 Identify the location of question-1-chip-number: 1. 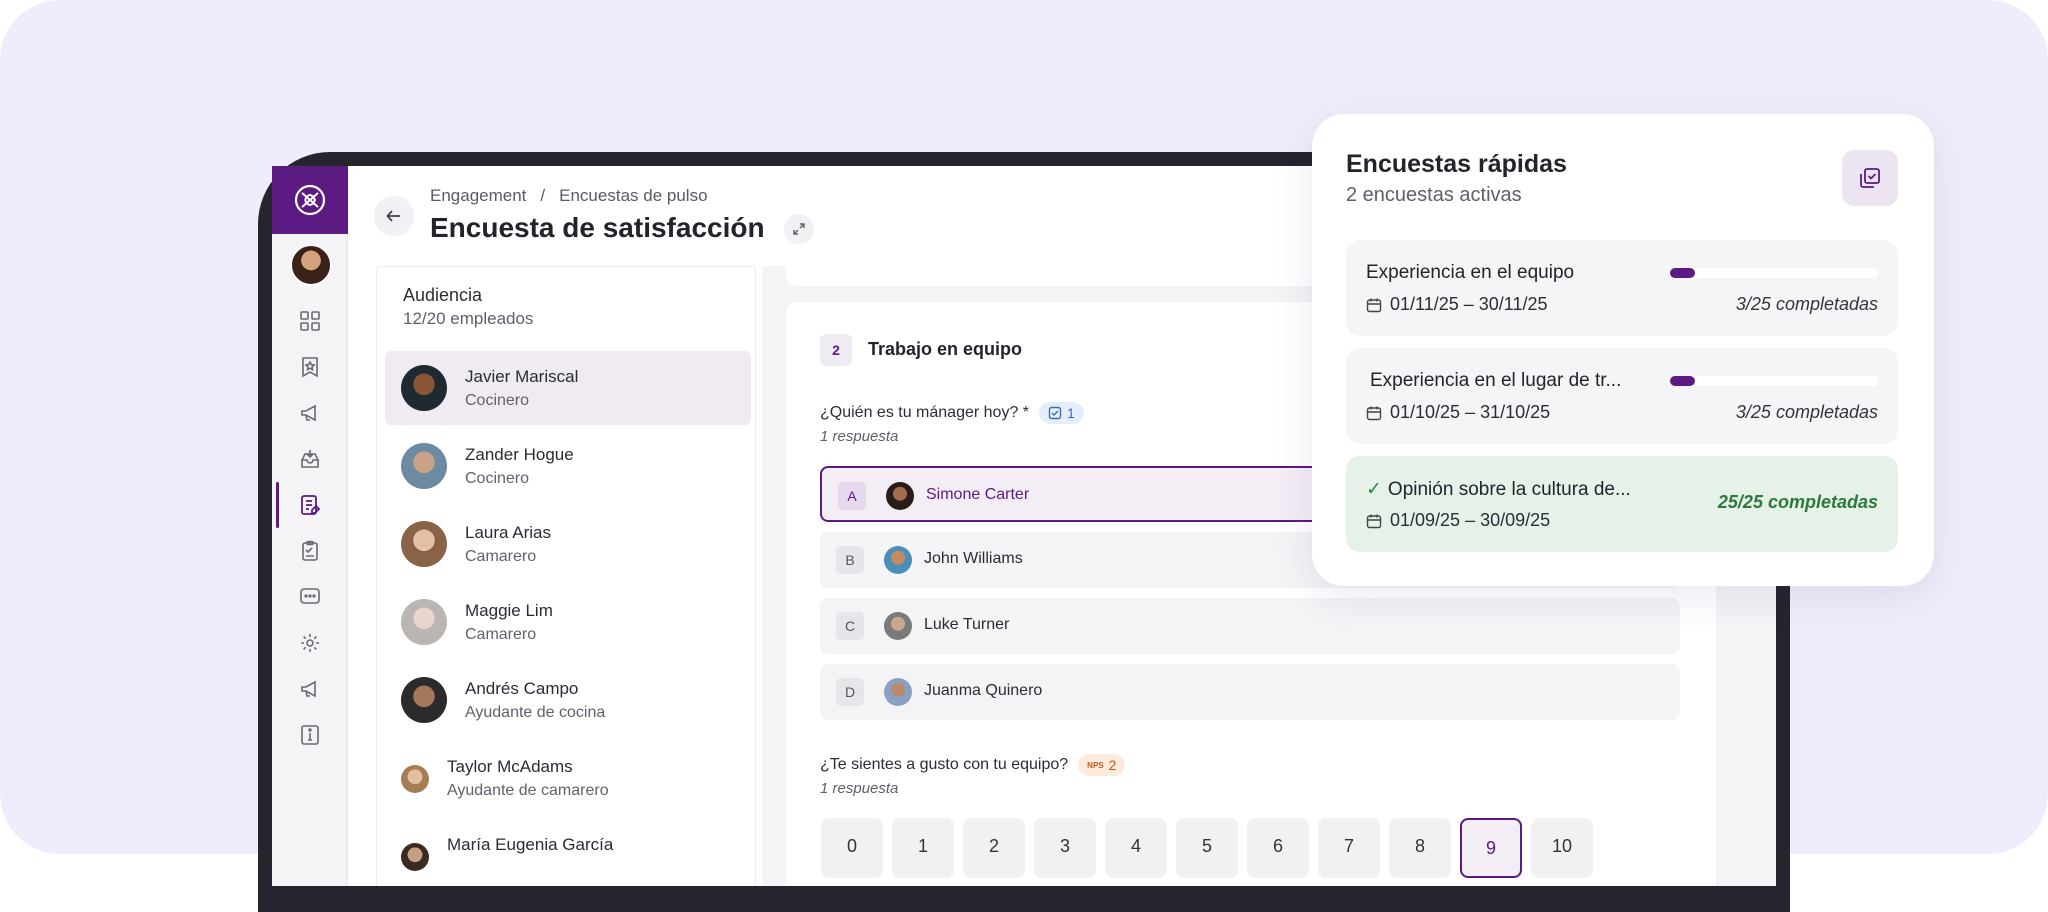
(1071, 413).